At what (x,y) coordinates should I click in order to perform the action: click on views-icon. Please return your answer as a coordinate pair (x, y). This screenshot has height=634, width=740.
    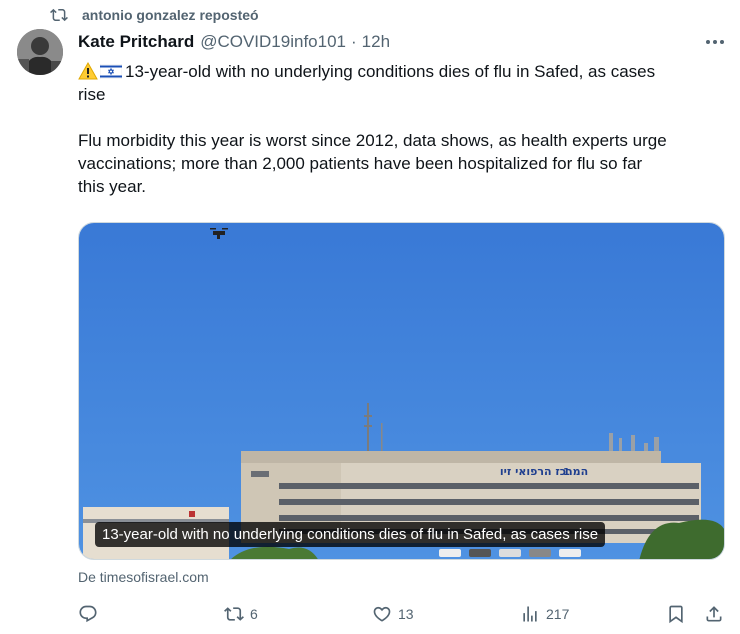
    Looking at the image, I should click on (530, 614).